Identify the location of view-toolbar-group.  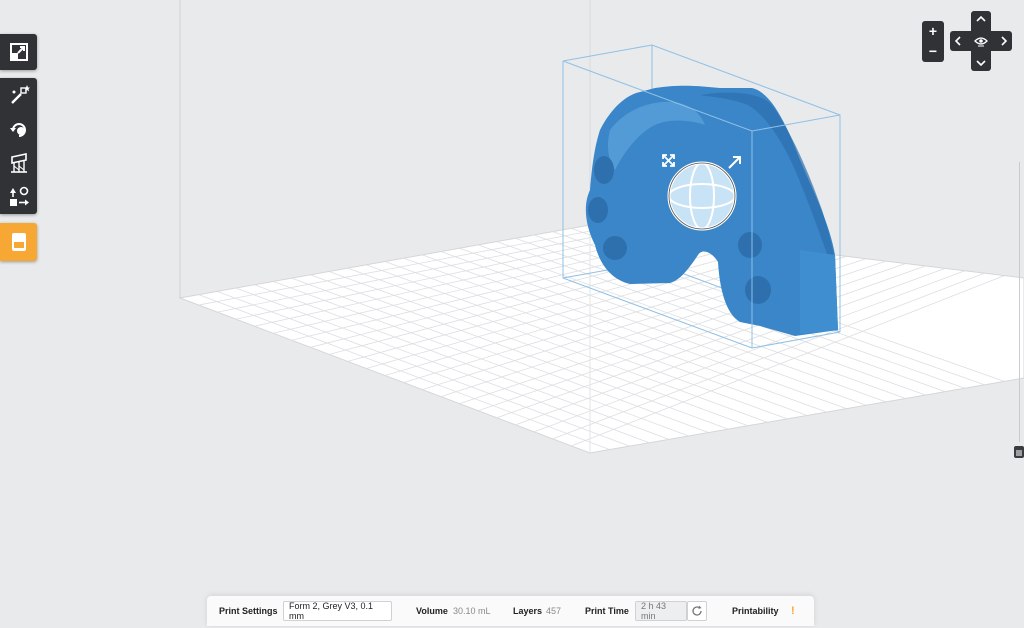
(18, 52).